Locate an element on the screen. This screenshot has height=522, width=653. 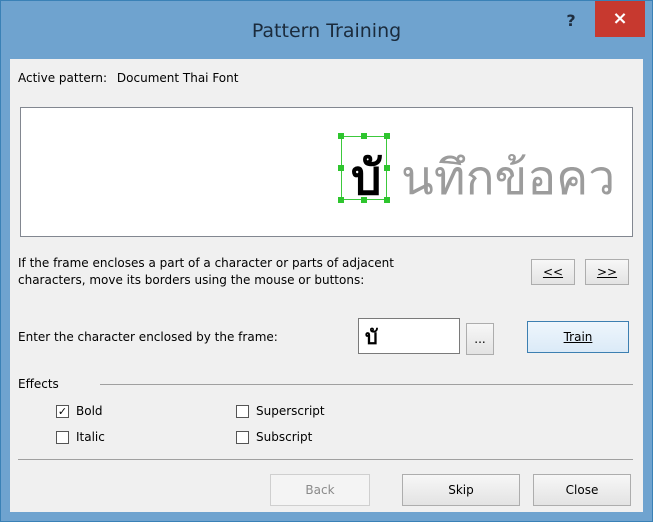
frame-handle-bottom is located at coordinates (364, 200).